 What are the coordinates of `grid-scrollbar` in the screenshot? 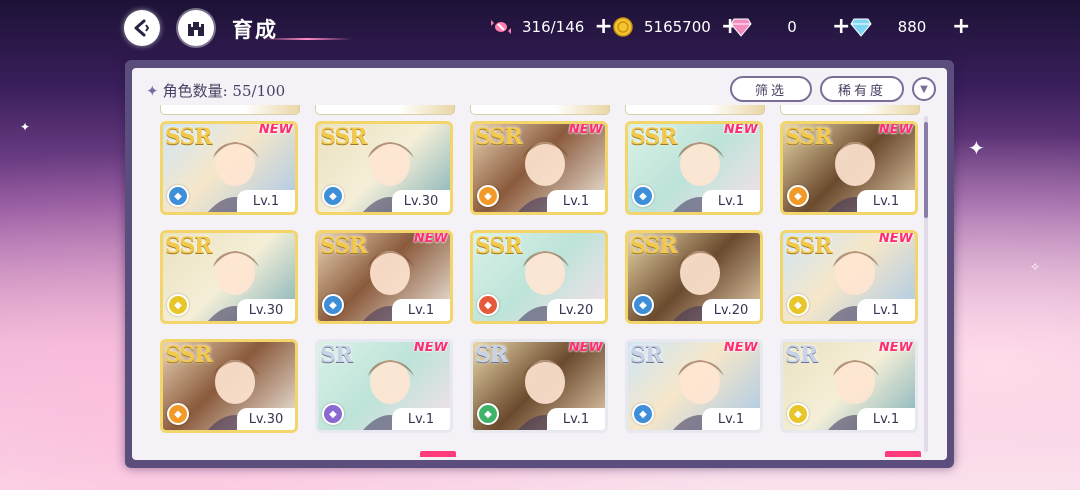 It's located at (926, 284).